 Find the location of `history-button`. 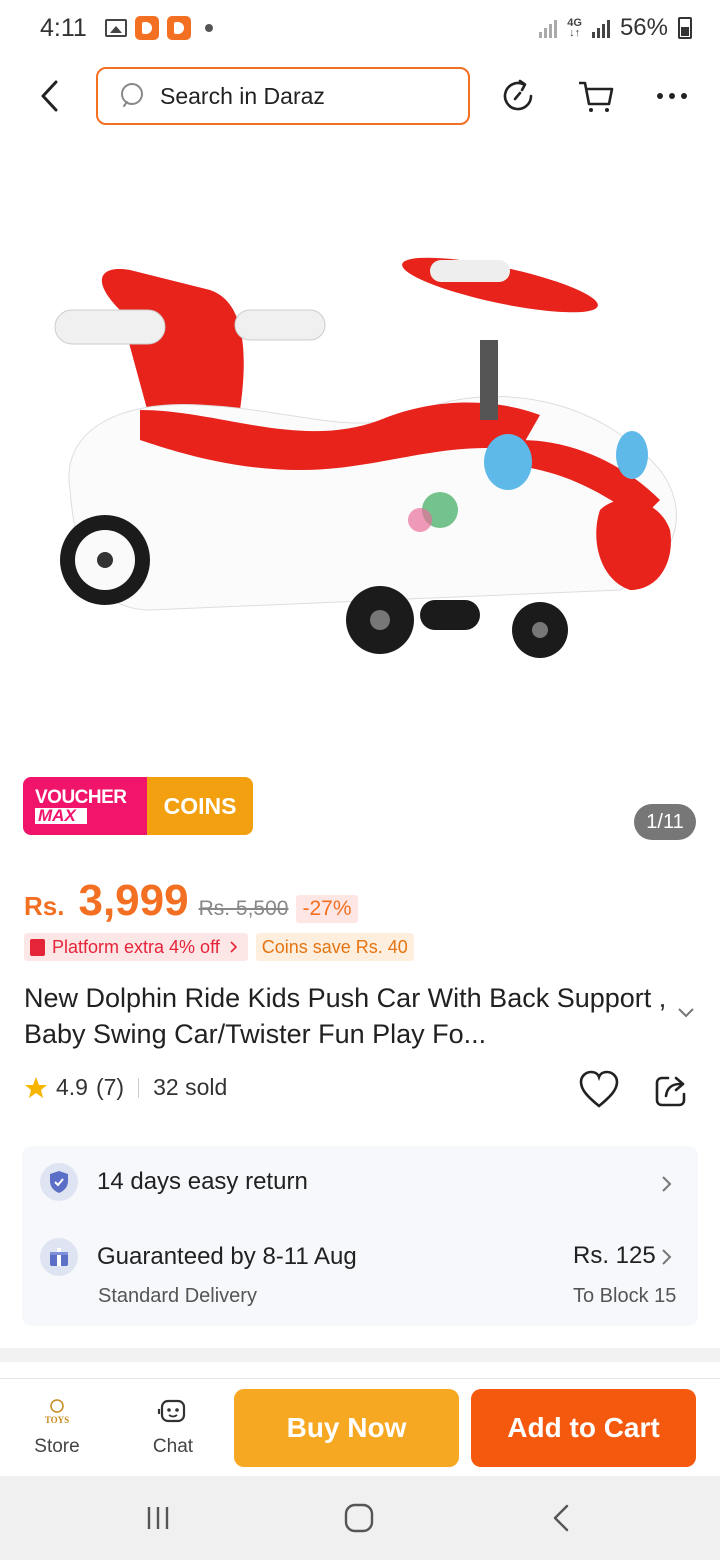

history-button is located at coordinates (518, 96).